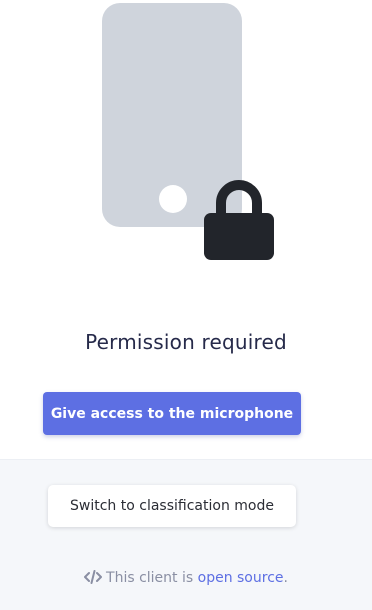  I want to click on give-microphone-access-button: Give access to the microphone, so click(172, 413).